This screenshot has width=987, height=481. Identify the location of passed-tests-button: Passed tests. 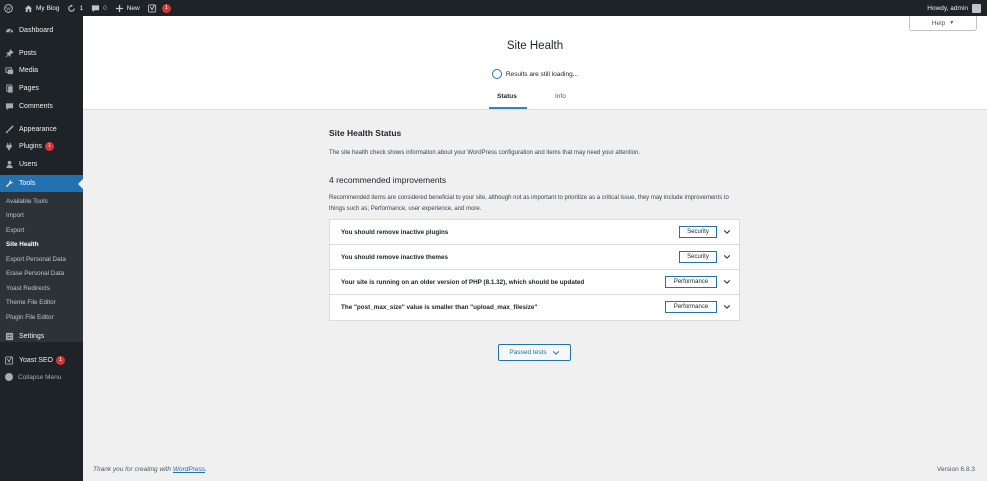
(534, 352).